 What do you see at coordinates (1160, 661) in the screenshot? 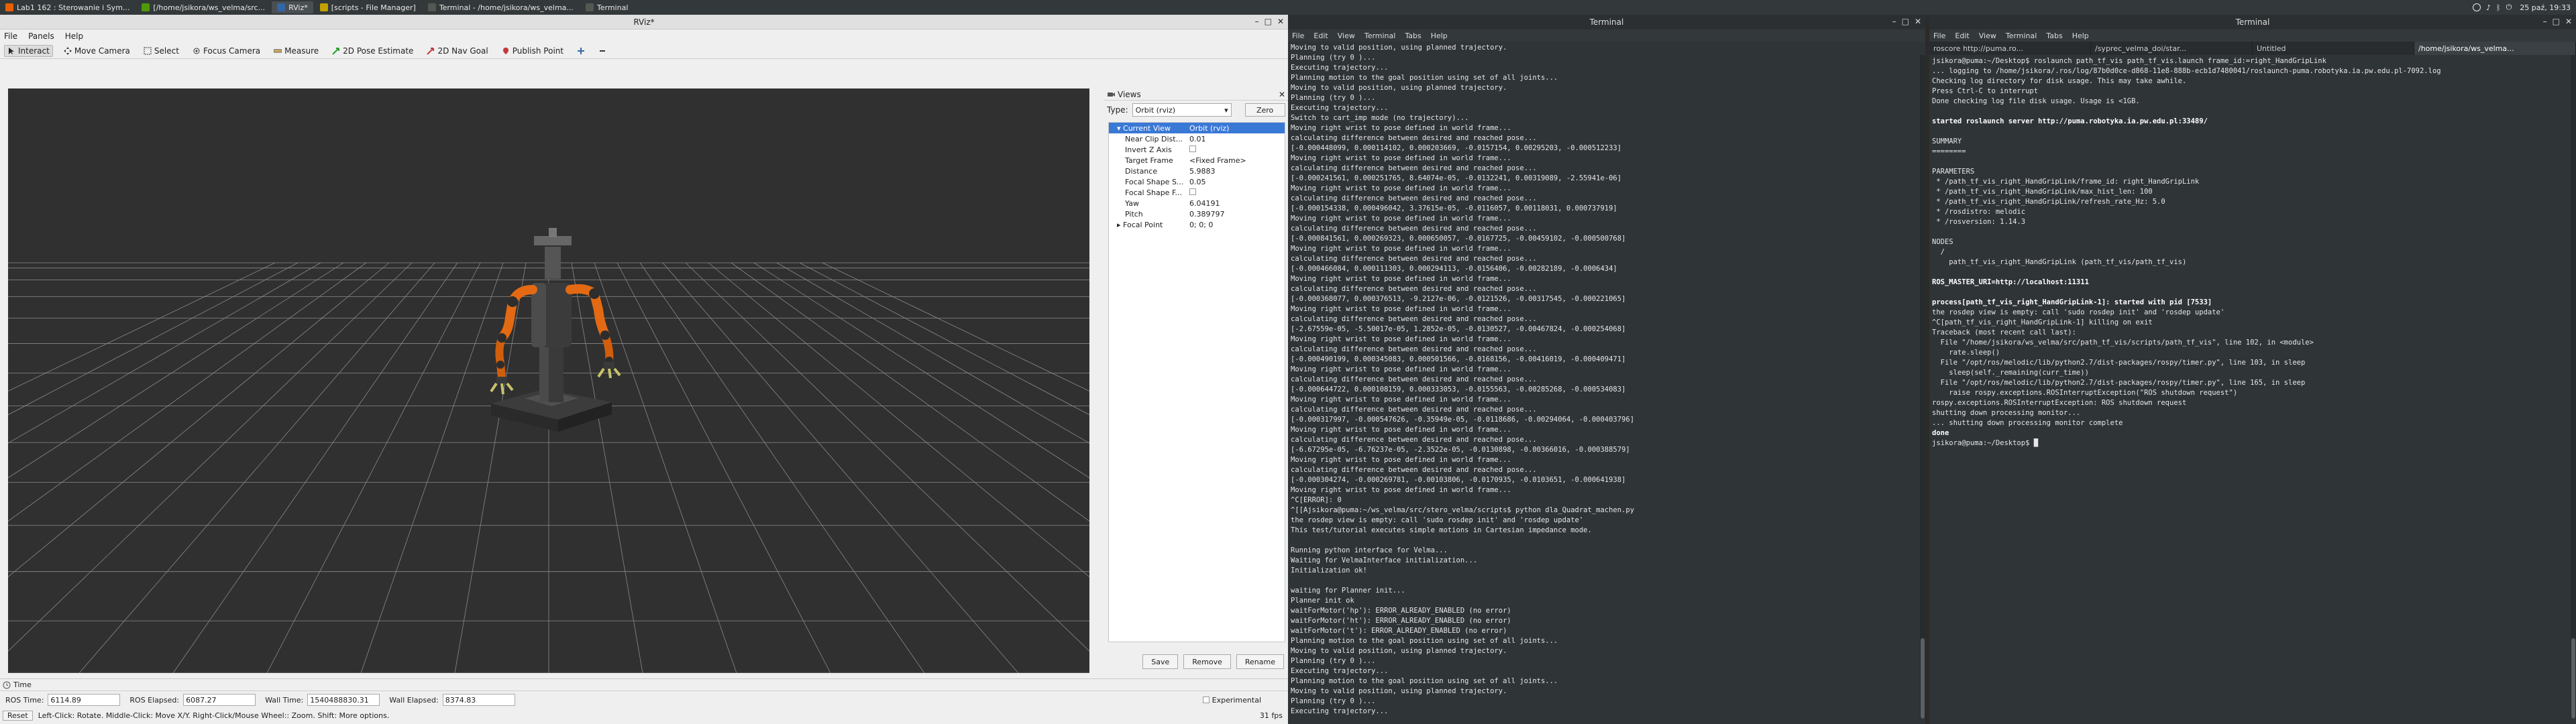
I see `save-view-button: Save` at bounding box center [1160, 661].